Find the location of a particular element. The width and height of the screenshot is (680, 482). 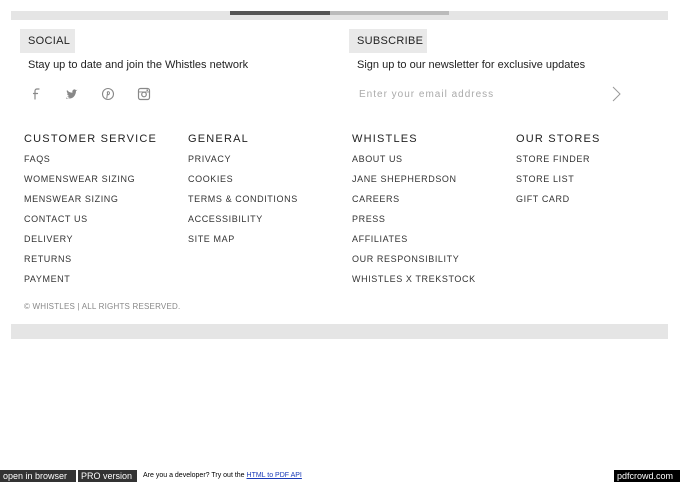

footer-link-payment: PAYMENT is located at coordinates (79, 283).